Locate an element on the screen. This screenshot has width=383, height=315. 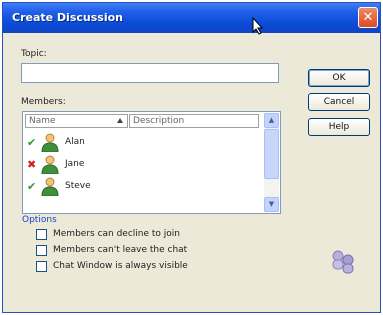
members-scrollbar: ▲ ▼ is located at coordinates (271, 162).